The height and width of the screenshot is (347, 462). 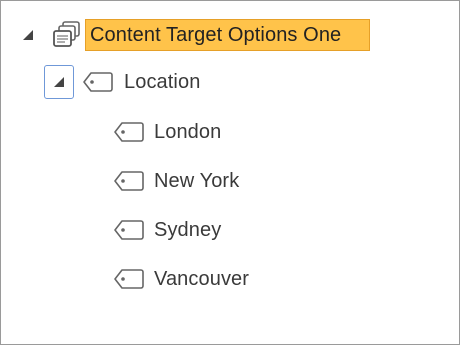 What do you see at coordinates (188, 229) in the screenshot?
I see `tree-node-sydney-label: Sydney` at bounding box center [188, 229].